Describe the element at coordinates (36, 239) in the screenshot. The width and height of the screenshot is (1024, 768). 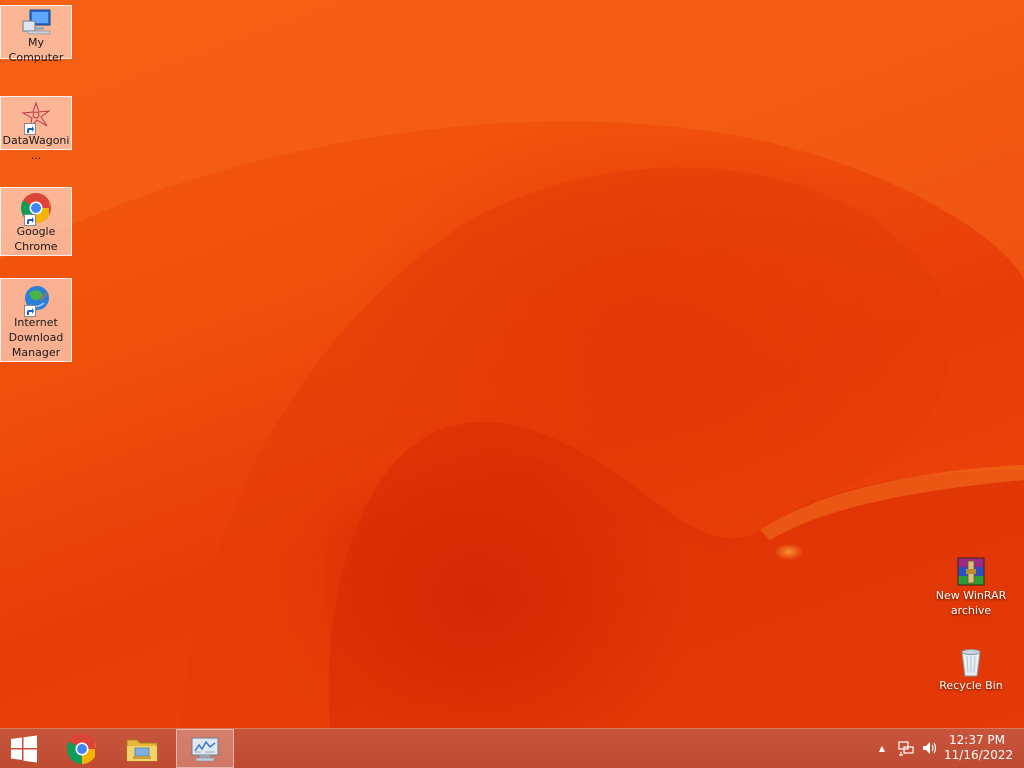
I see `desktop-icon-label: Google Chrome` at that location.